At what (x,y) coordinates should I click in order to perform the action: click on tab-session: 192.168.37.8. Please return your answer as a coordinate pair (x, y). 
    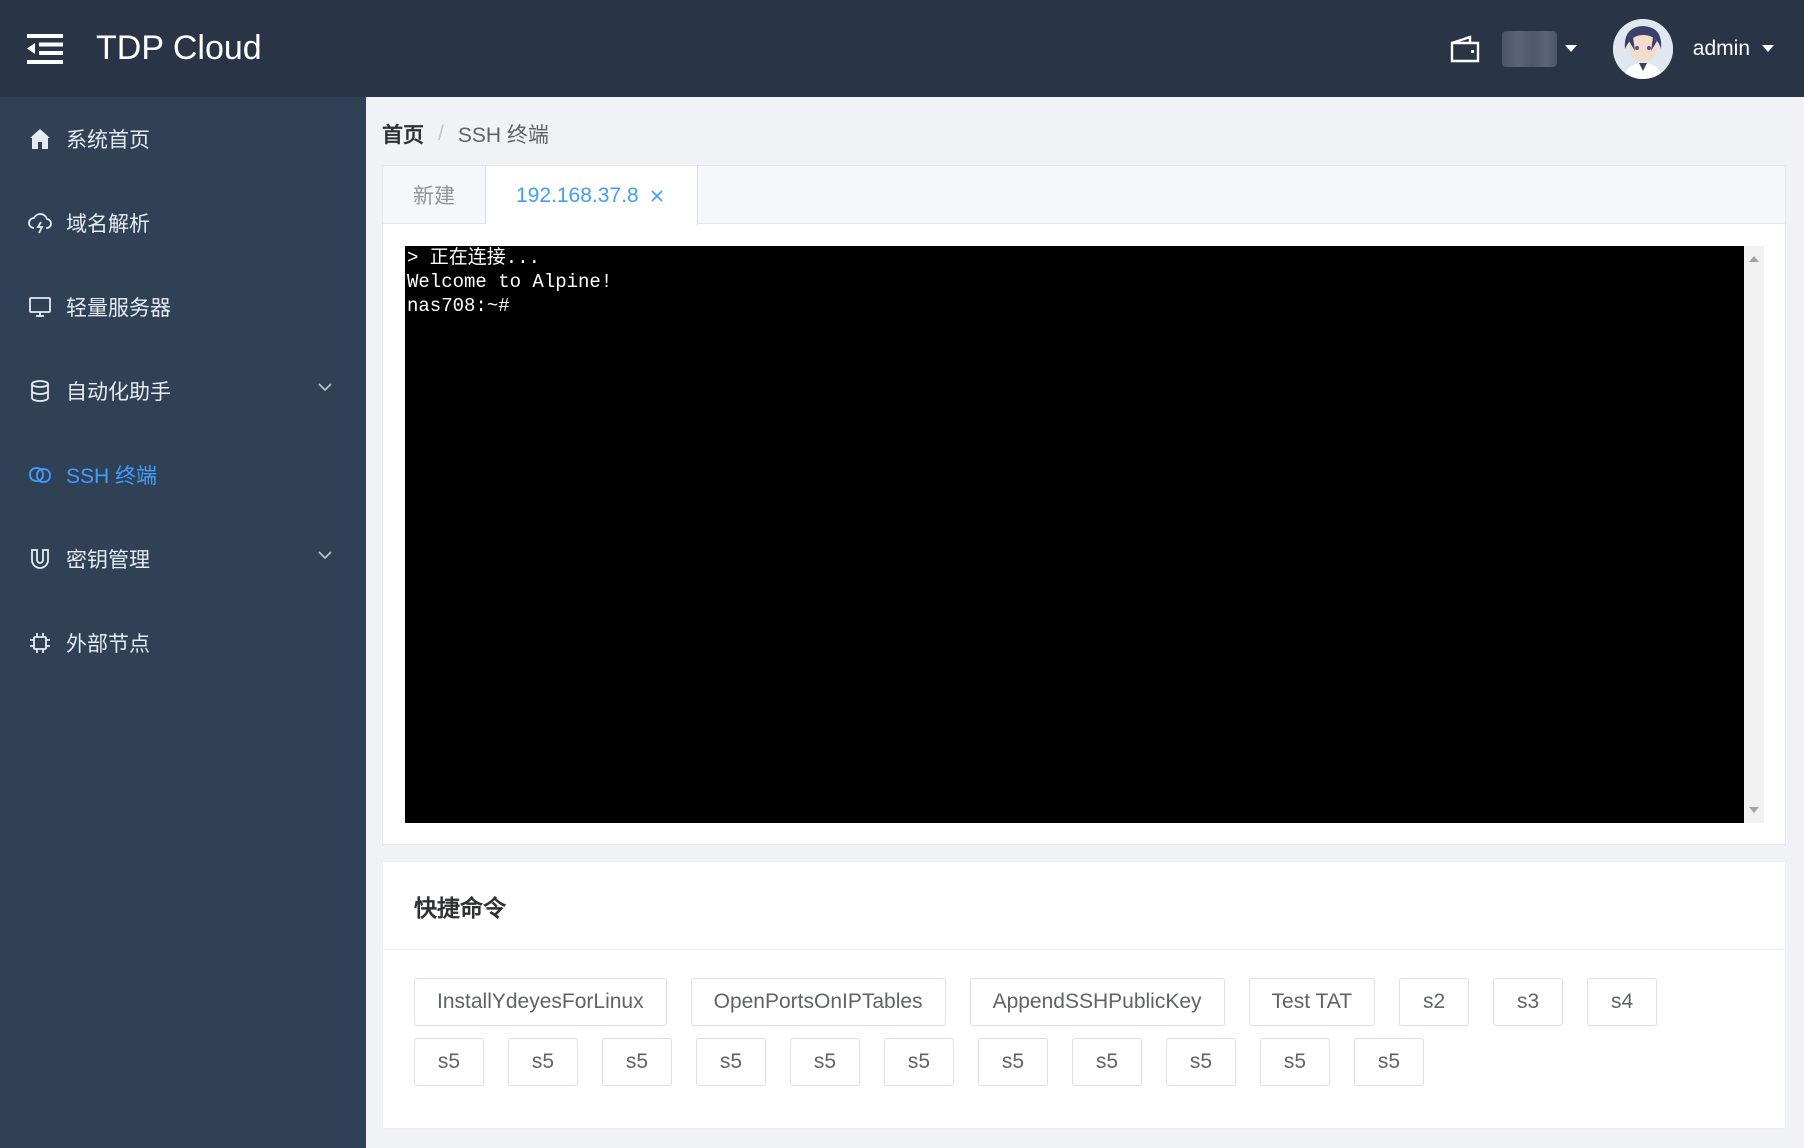
    Looking at the image, I should click on (592, 195).